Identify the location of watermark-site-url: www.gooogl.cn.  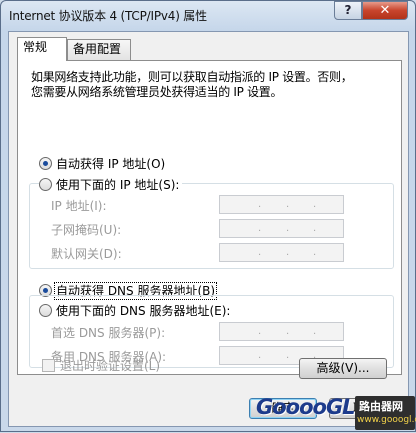
(386, 420).